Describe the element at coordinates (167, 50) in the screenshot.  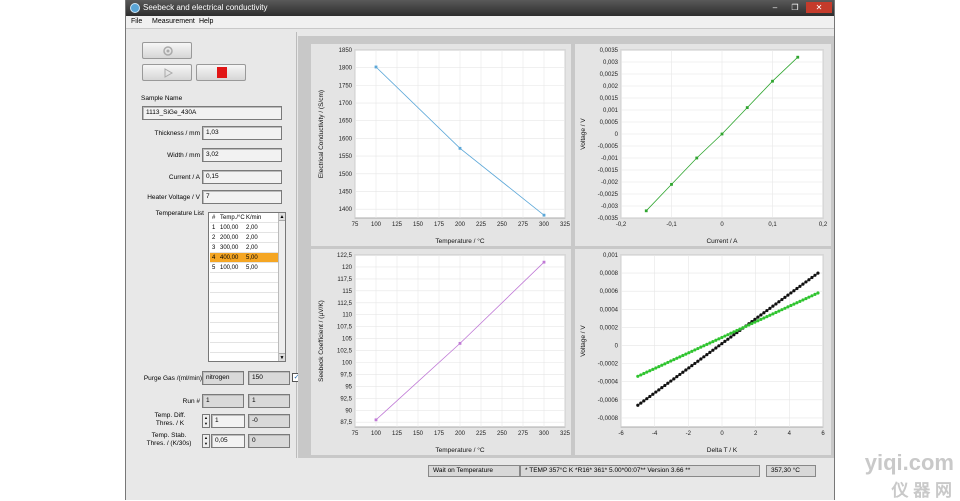
I see `run-button` at that location.